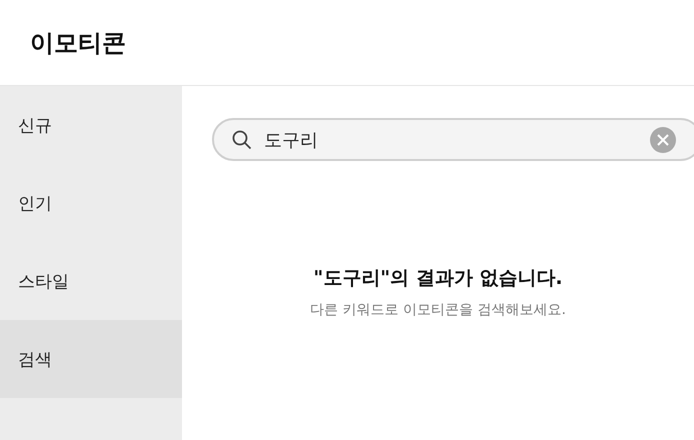 Image resolution: width=694 pixels, height=440 pixels. Describe the element at coordinates (91, 203) in the screenshot. I see `sidebar-item: 인기` at that location.